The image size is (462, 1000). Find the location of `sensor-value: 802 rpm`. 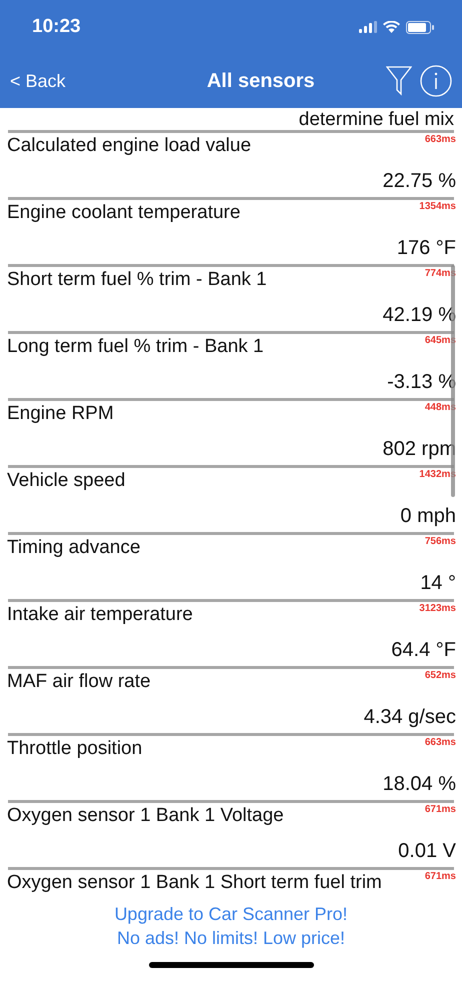

sensor-value: 802 rpm is located at coordinates (419, 449).